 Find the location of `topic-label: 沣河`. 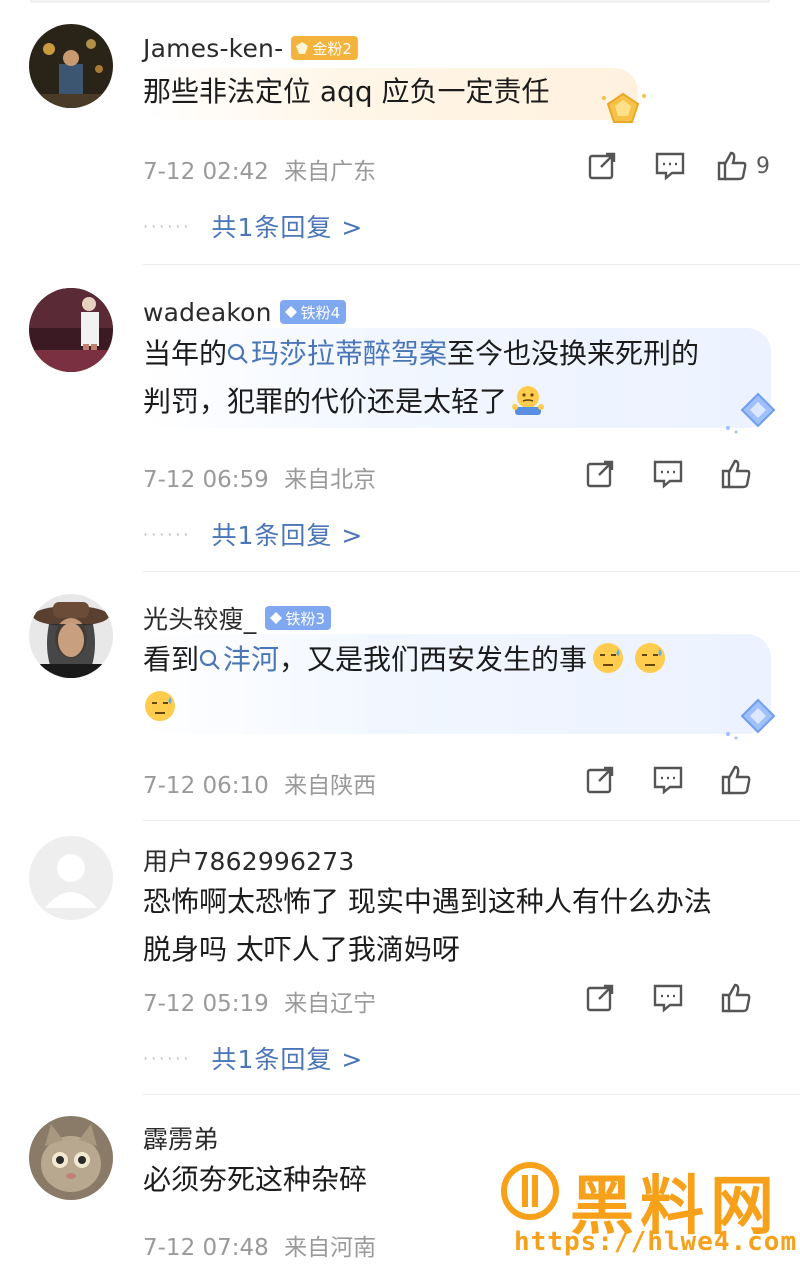

topic-label: 沣河 is located at coordinates (251, 659).